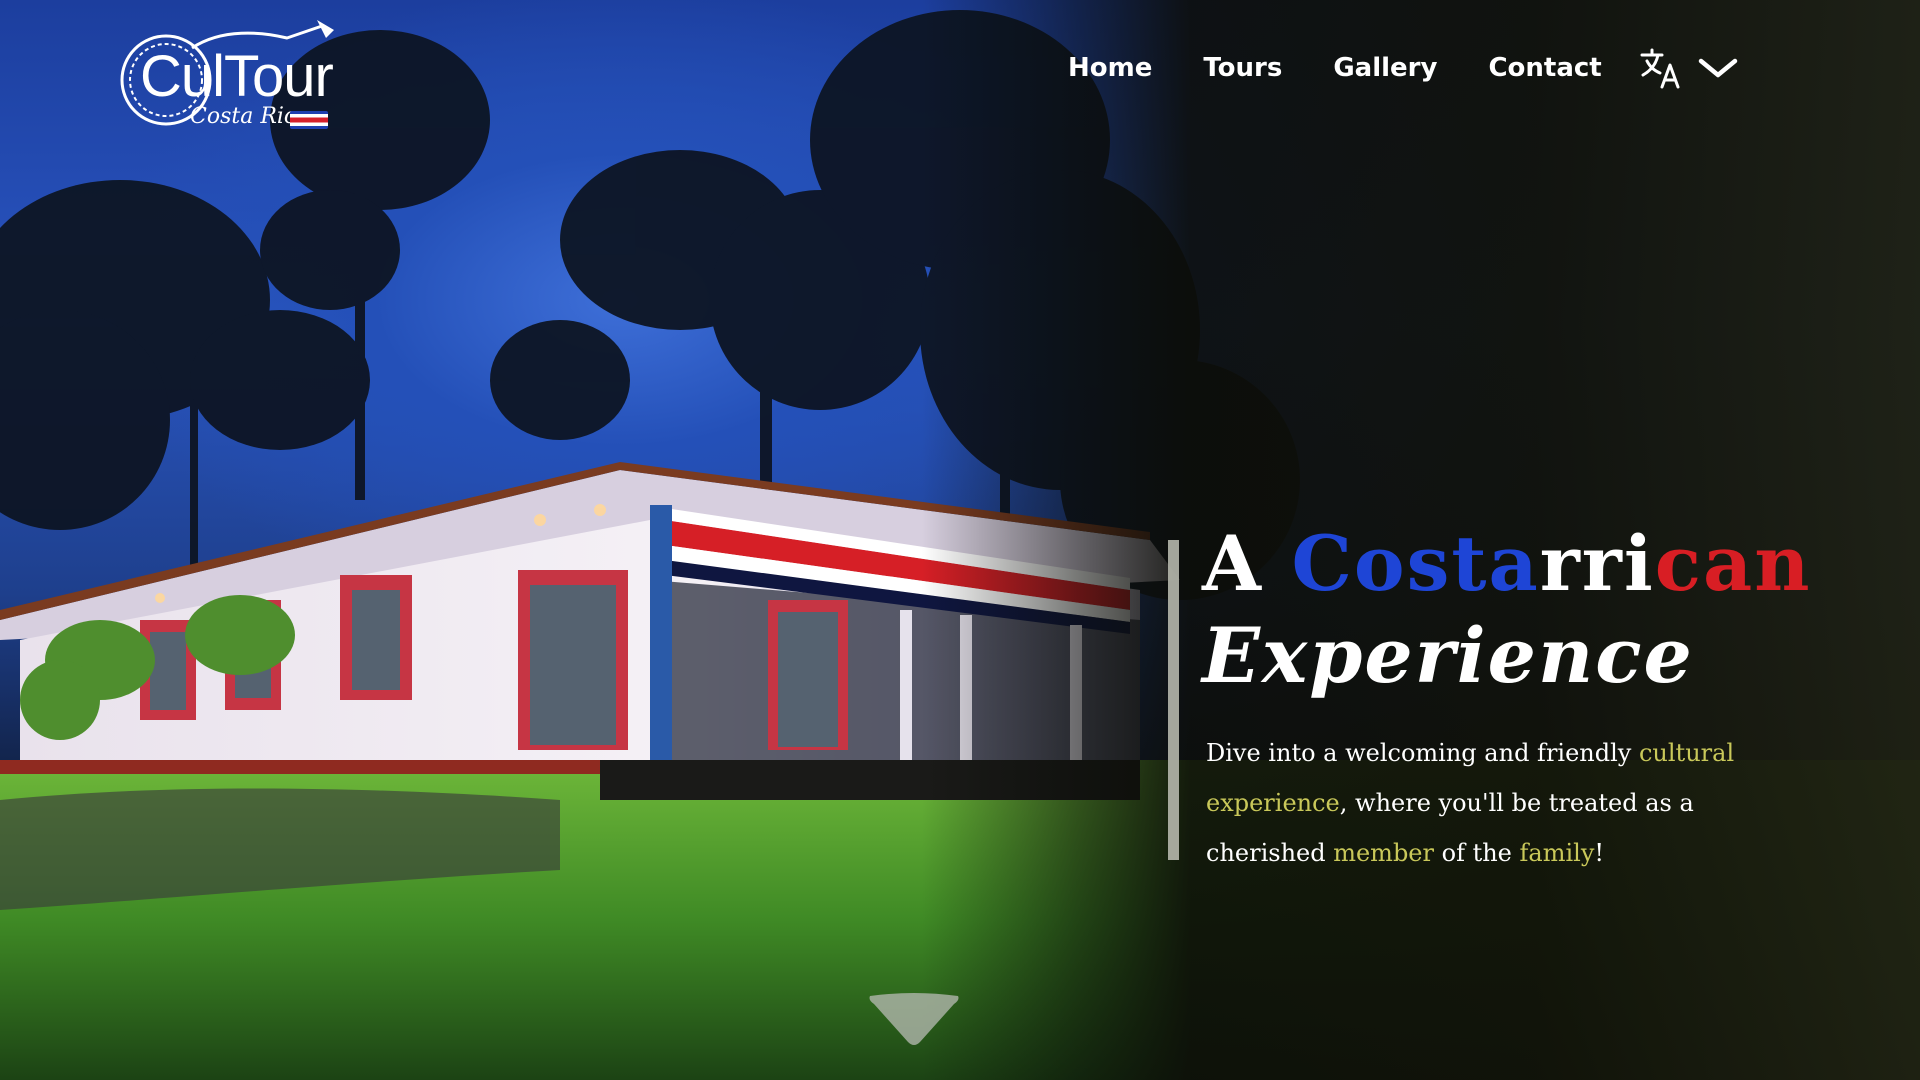  What do you see at coordinates (1691, 68) in the screenshot?
I see `language-selector` at bounding box center [1691, 68].